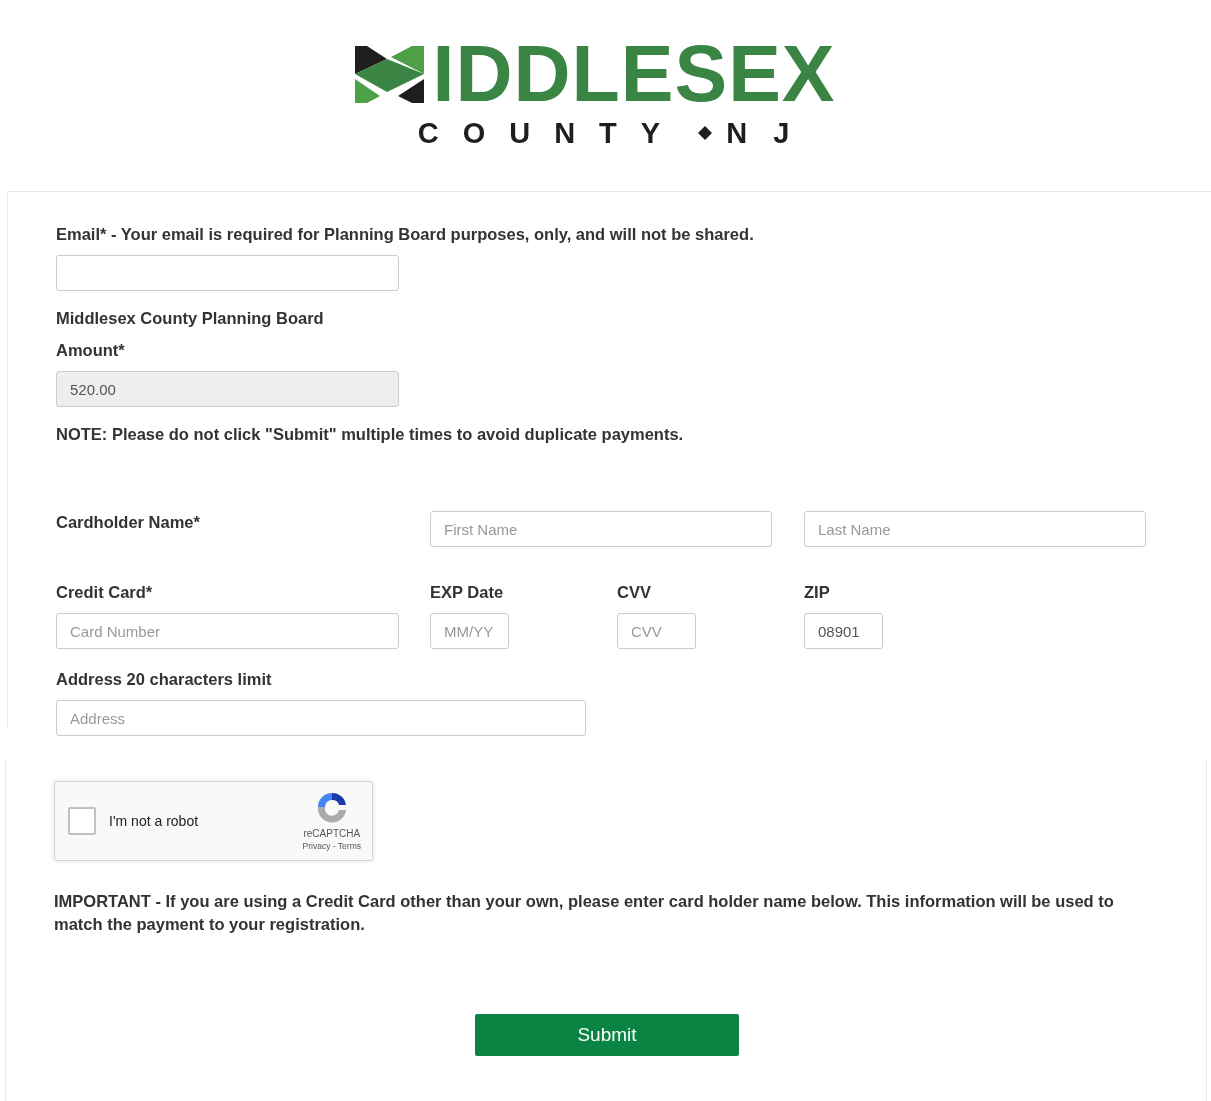 This screenshot has width=1211, height=1101. I want to click on submit-button: Submit, so click(607, 1035).